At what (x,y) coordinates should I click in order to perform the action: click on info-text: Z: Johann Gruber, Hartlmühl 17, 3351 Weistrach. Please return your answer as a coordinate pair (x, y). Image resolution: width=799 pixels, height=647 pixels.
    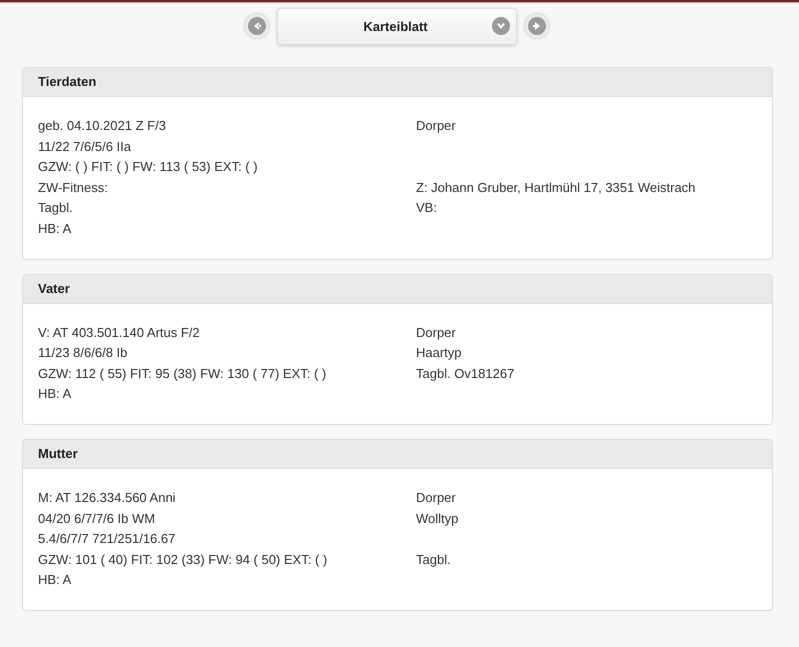
    Looking at the image, I should click on (556, 187).